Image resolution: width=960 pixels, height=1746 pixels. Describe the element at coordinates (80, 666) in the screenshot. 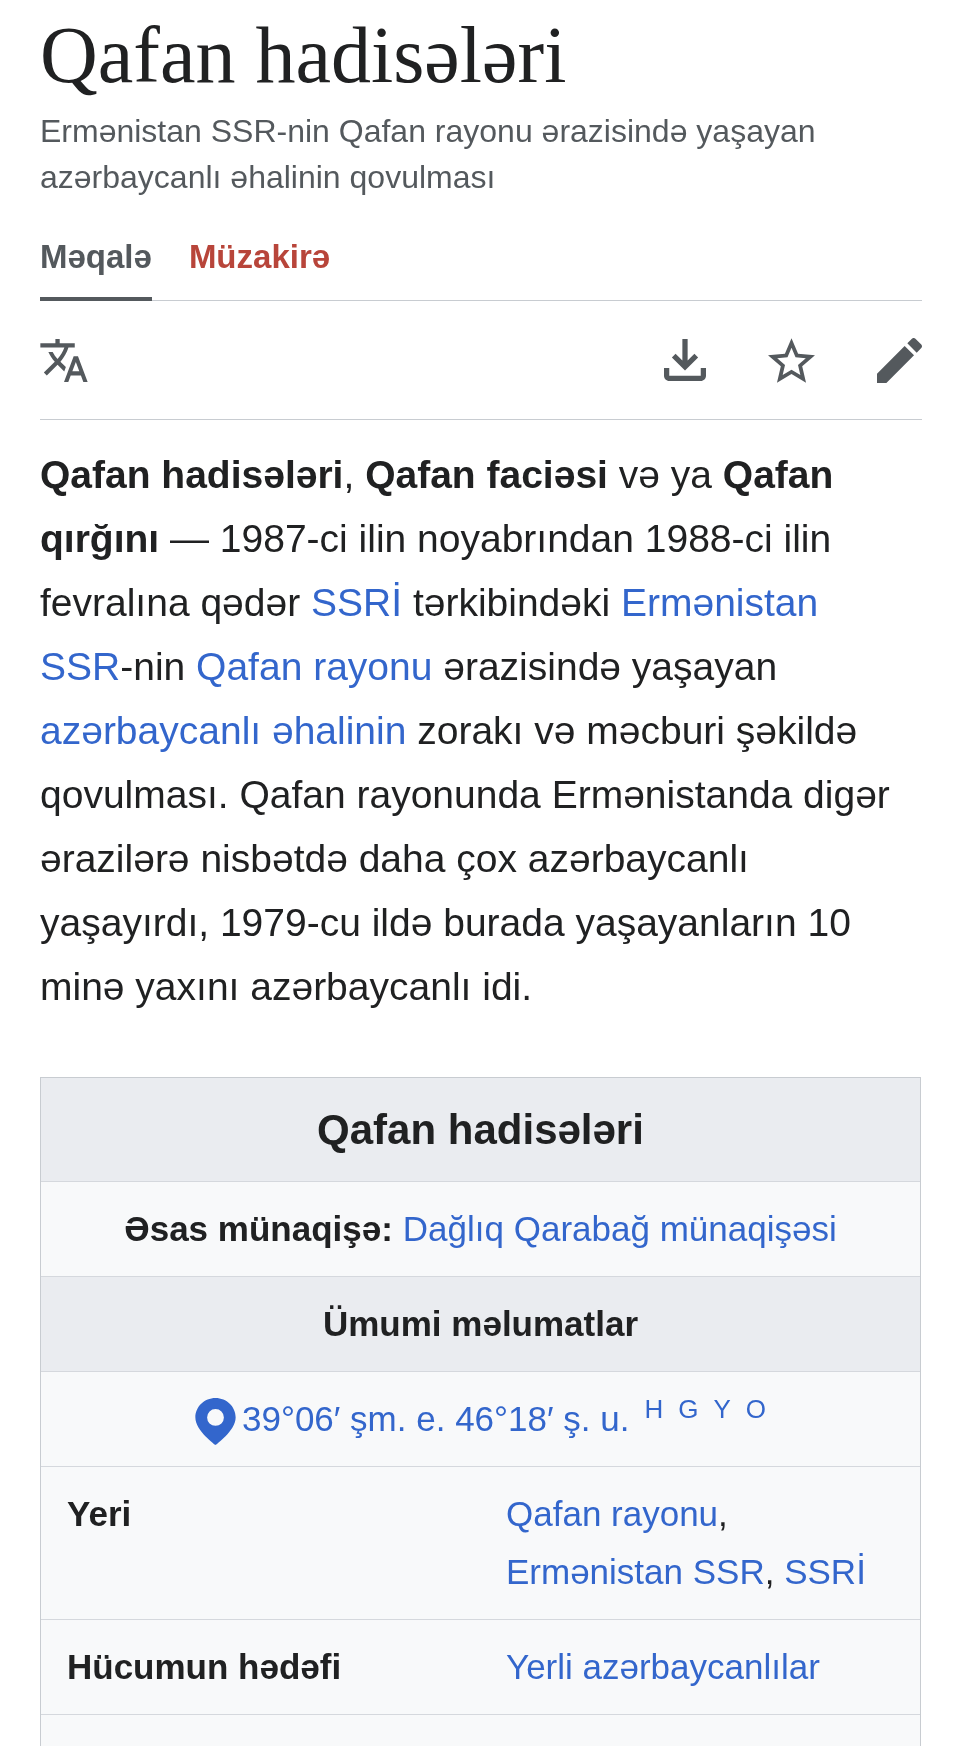

I see `link: SSR` at that location.